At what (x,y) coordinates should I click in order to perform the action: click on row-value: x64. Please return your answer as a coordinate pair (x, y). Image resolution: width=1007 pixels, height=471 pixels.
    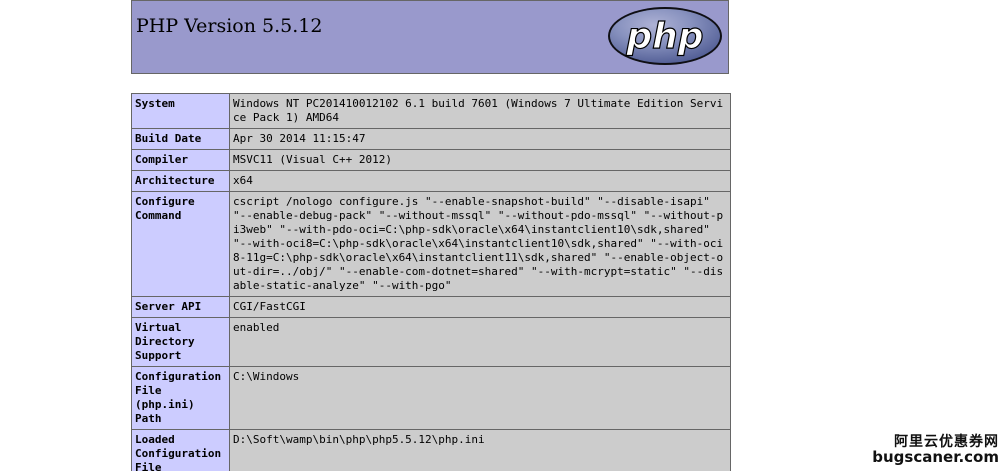
    Looking at the image, I should click on (480, 181).